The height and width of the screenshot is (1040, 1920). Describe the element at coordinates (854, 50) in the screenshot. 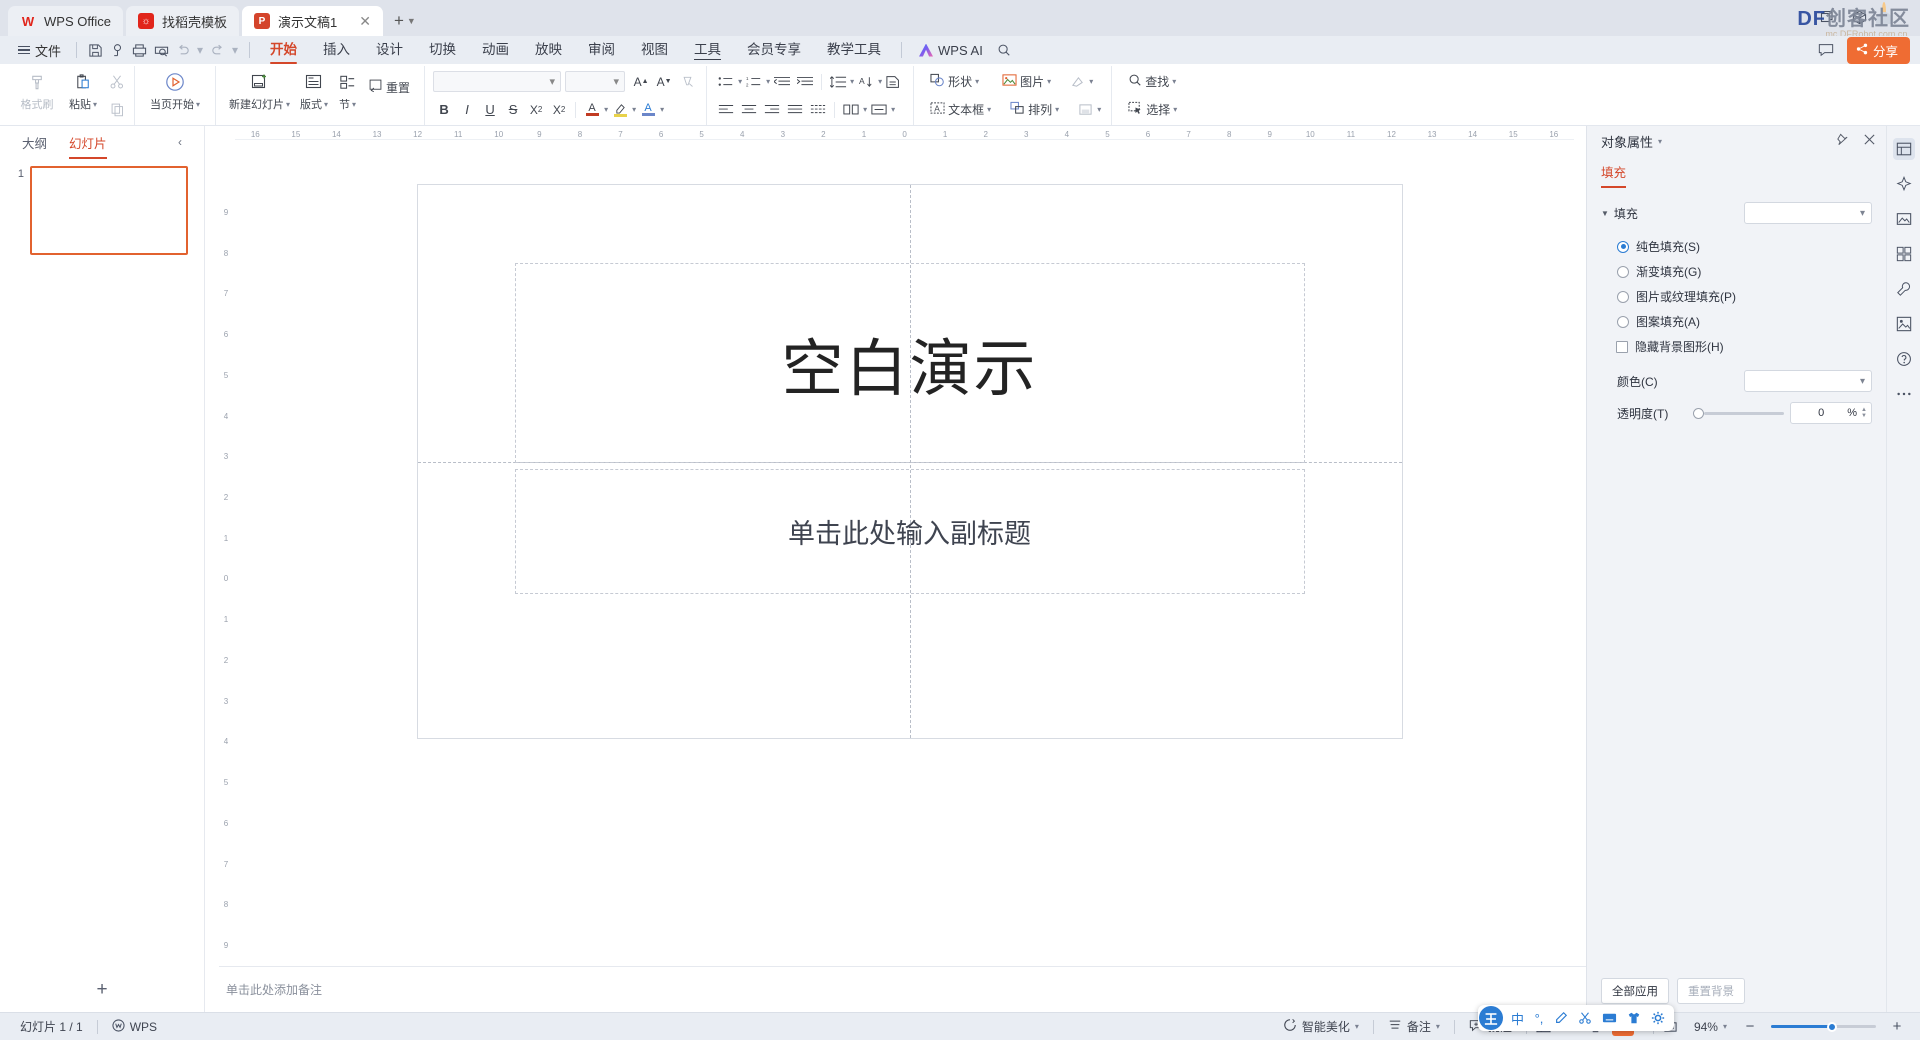

I see `ribbon-tab-teaching: 教学工具` at that location.